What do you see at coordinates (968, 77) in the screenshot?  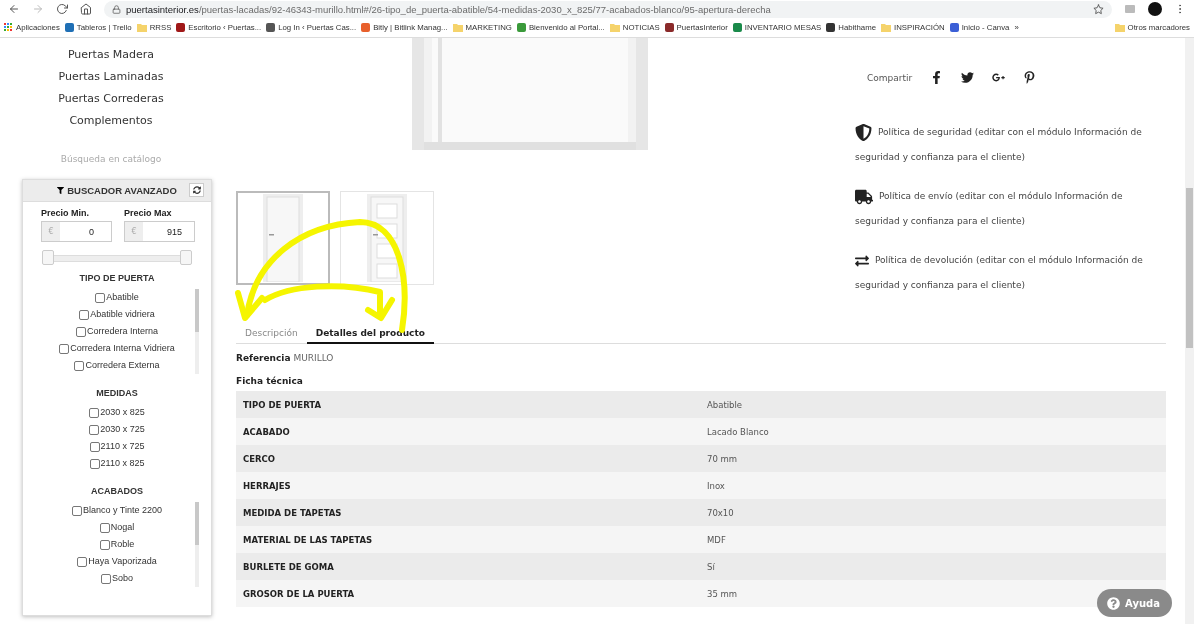 I see `twitter-icon` at bounding box center [968, 77].